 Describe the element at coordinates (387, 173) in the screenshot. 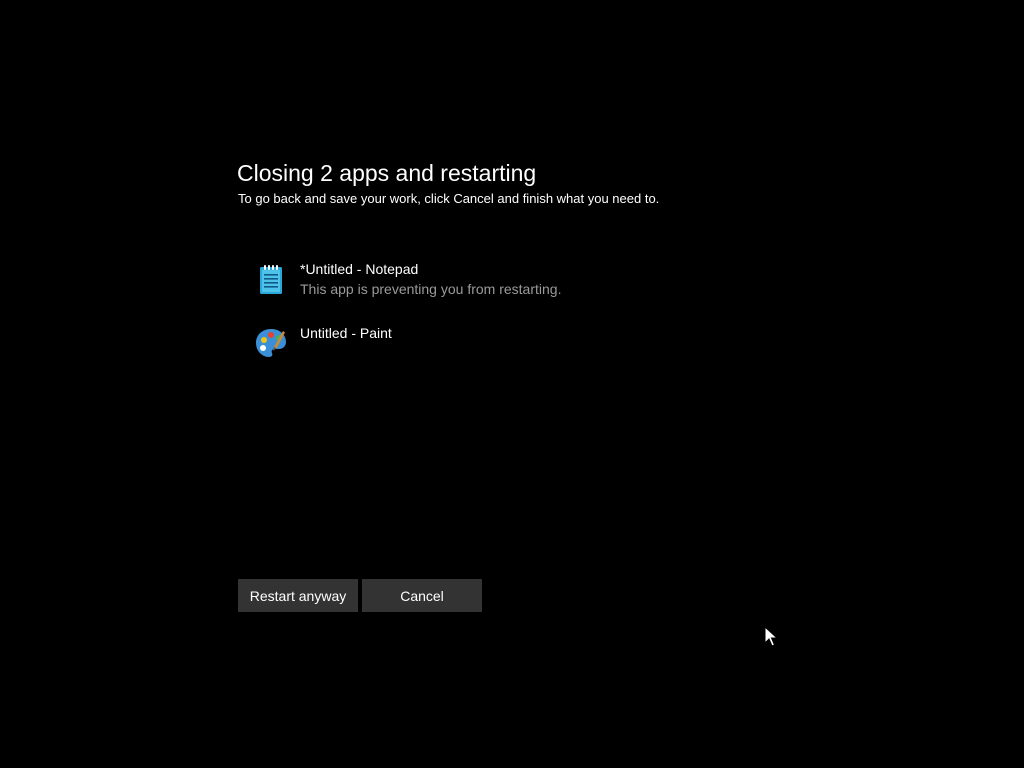

I see `page-title: Closing 2 apps and restarting` at that location.